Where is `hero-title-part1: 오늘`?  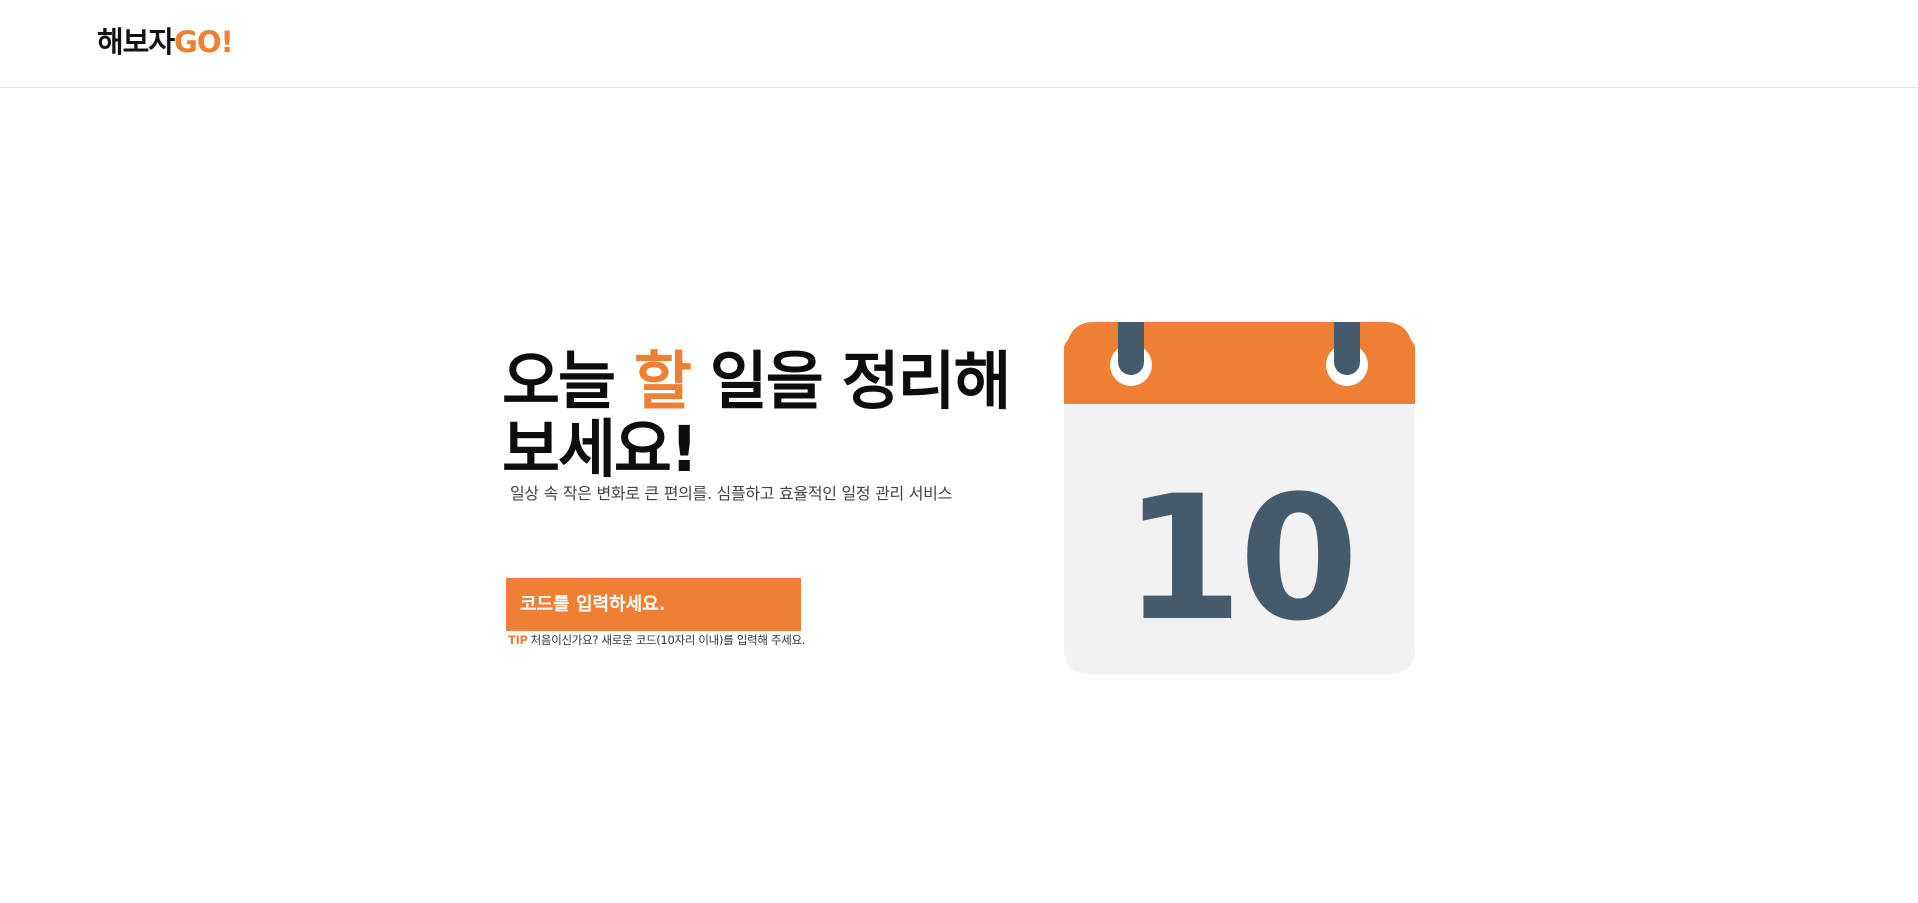 hero-title-part1: 오늘 is located at coordinates (568, 381).